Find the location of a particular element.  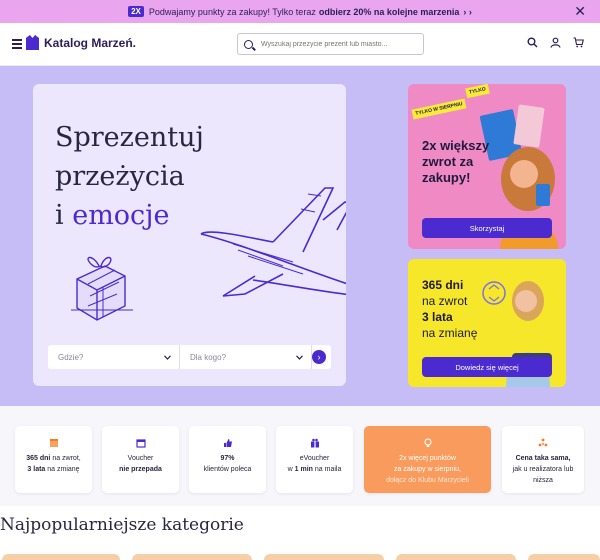

promo-title: 2x większy zwrot za zakupy! is located at coordinates (456, 161).